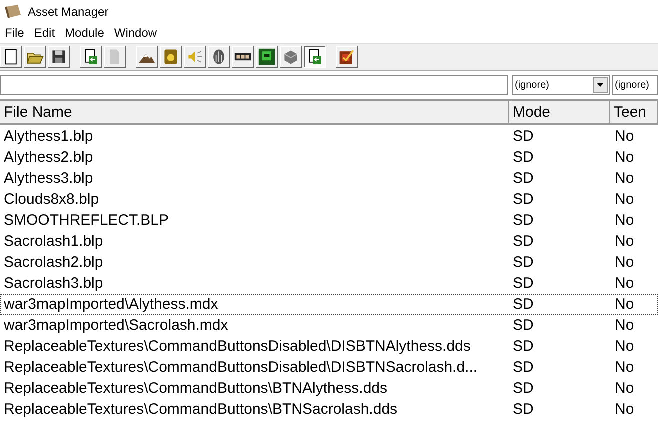 This screenshot has height=435, width=658. What do you see at coordinates (237, 346) in the screenshot?
I see `table-cell-text: ReplaceableTextures\CommandButtonsDisabled\DISBTNAlythess.dds` at bounding box center [237, 346].